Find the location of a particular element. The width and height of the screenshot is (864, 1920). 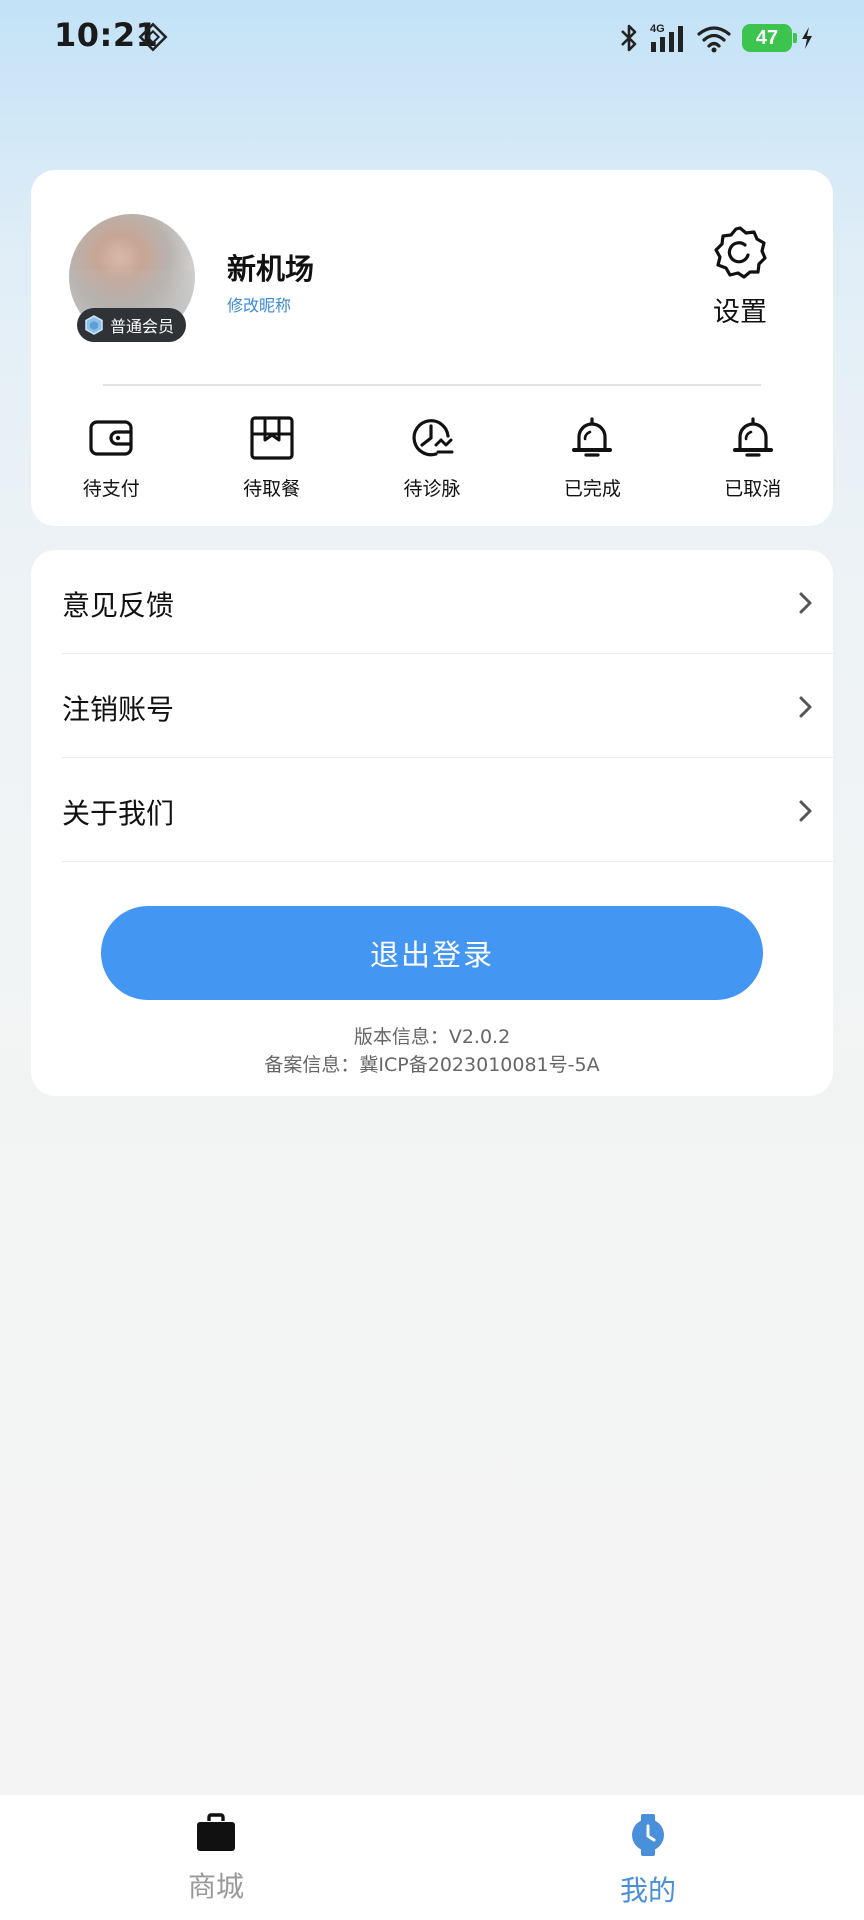

takeout-box-icon is located at coordinates (271, 438).